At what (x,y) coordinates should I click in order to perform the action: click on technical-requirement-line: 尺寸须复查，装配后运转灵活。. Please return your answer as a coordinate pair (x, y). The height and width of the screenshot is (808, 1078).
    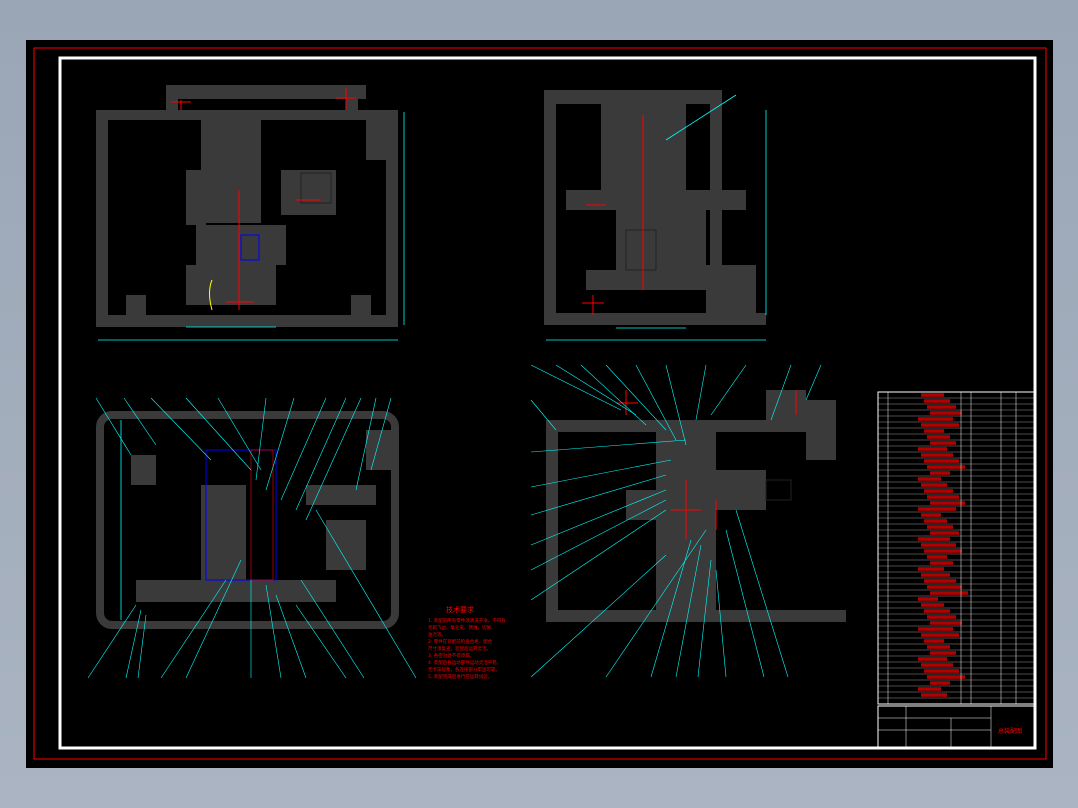
    Looking at the image, I should click on (459, 648).